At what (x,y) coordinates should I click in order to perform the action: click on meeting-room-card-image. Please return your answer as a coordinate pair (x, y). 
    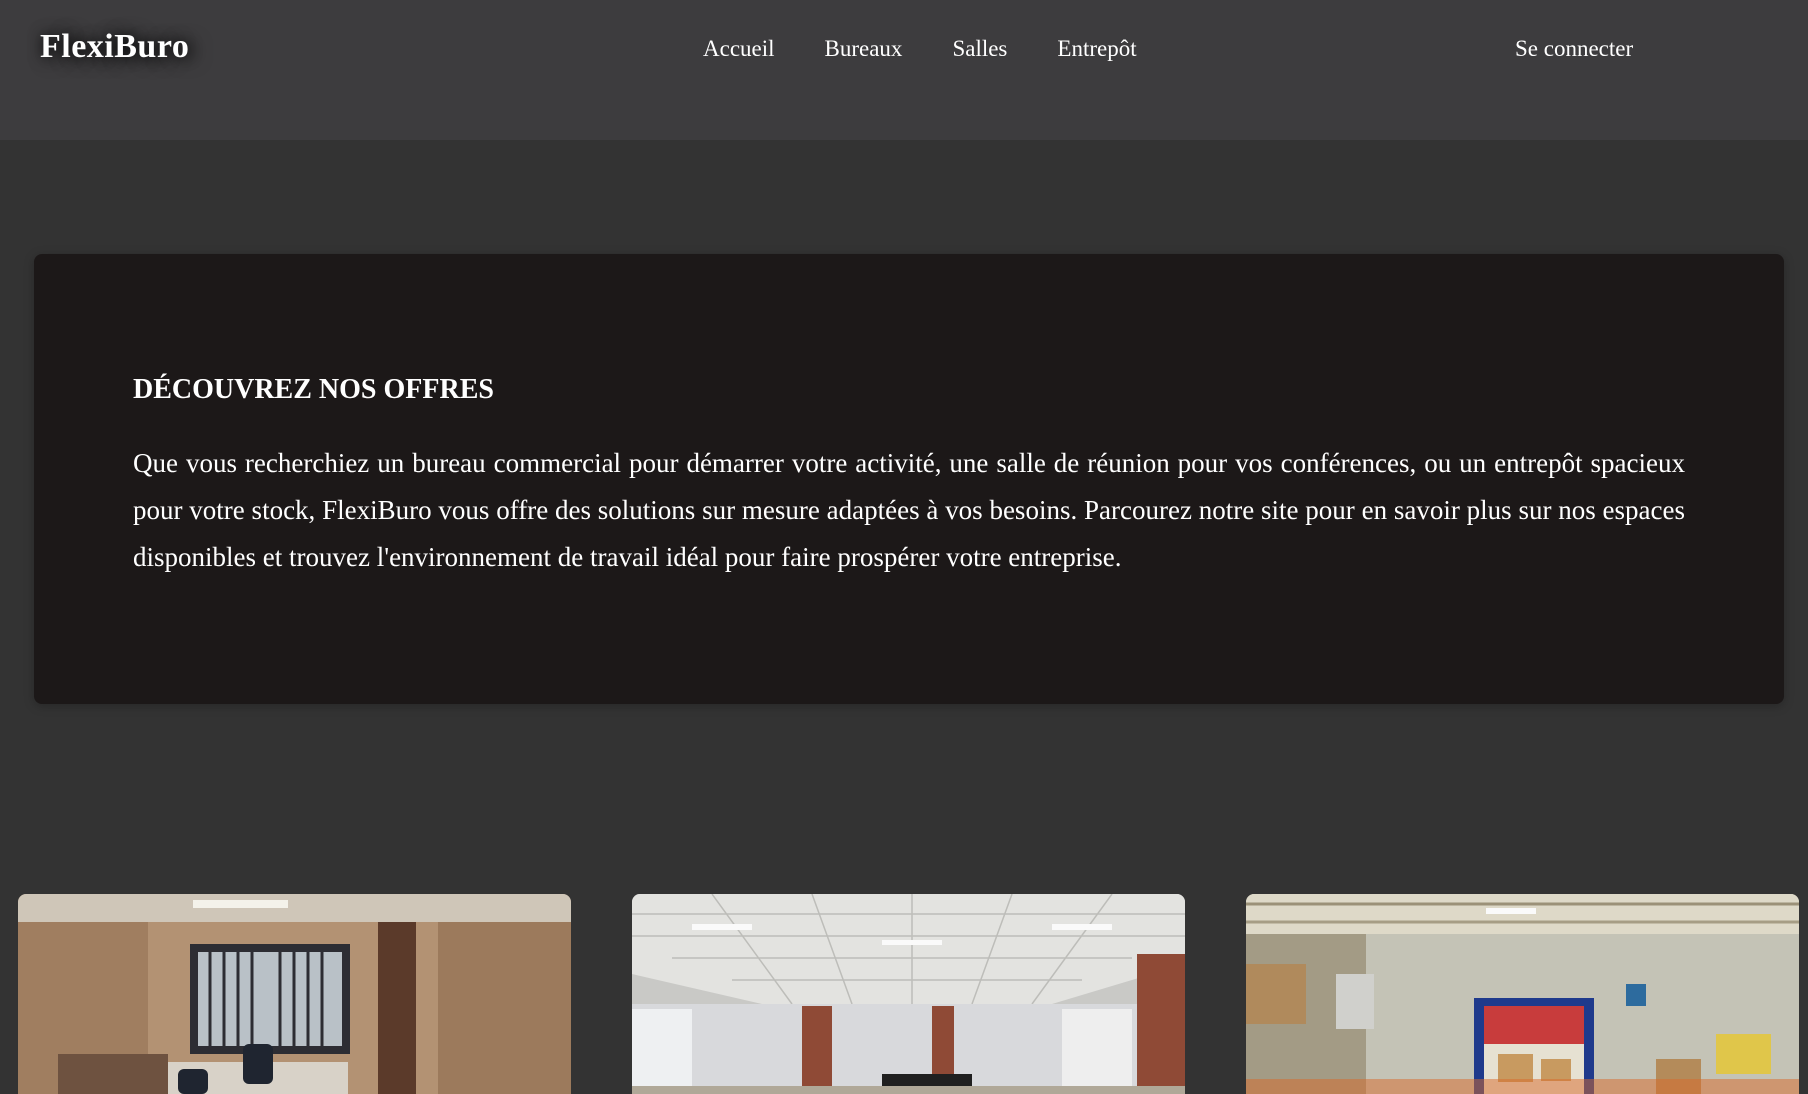
    Looking at the image, I should click on (908, 994).